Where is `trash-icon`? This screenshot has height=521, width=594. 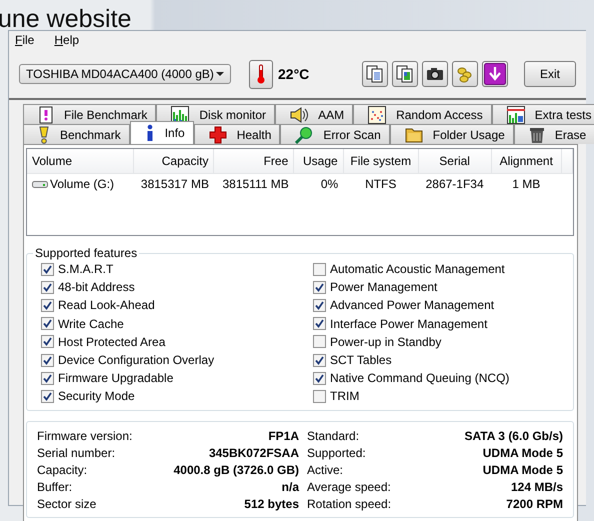
trash-icon is located at coordinates (536, 135).